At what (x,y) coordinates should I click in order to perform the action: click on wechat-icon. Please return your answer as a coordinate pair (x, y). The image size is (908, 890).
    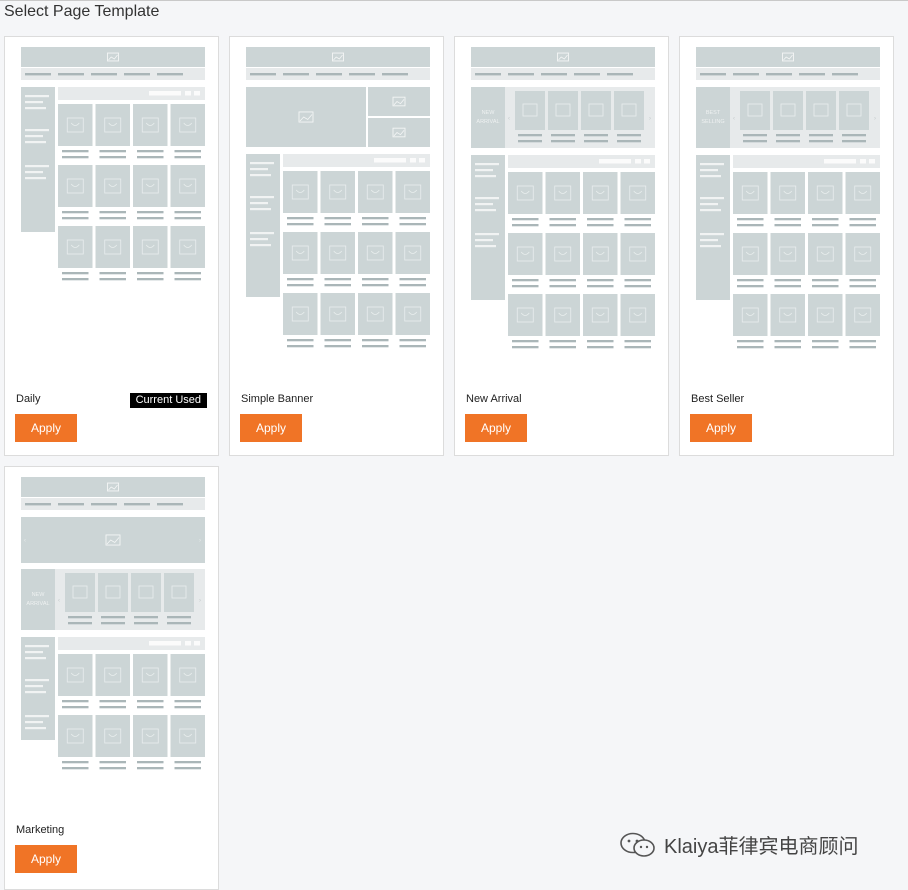
    Looking at the image, I should click on (637, 844).